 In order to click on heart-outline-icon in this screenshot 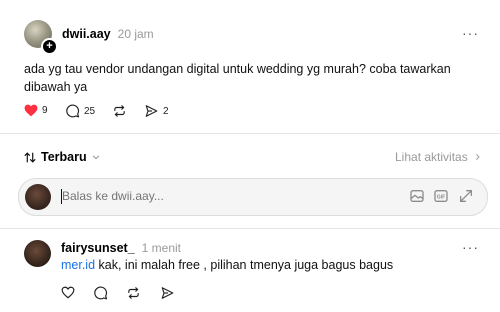, I will do `click(68, 292)`.